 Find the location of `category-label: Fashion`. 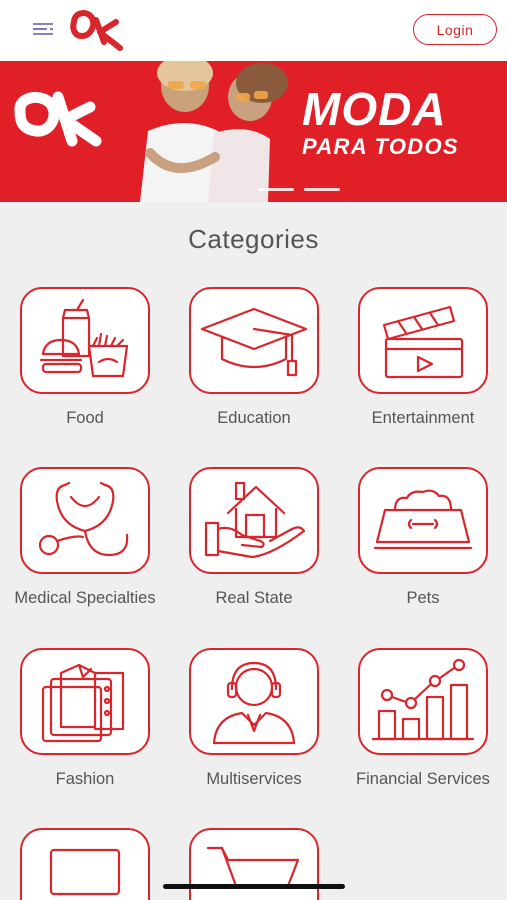

category-label: Fashion is located at coordinates (85, 779).